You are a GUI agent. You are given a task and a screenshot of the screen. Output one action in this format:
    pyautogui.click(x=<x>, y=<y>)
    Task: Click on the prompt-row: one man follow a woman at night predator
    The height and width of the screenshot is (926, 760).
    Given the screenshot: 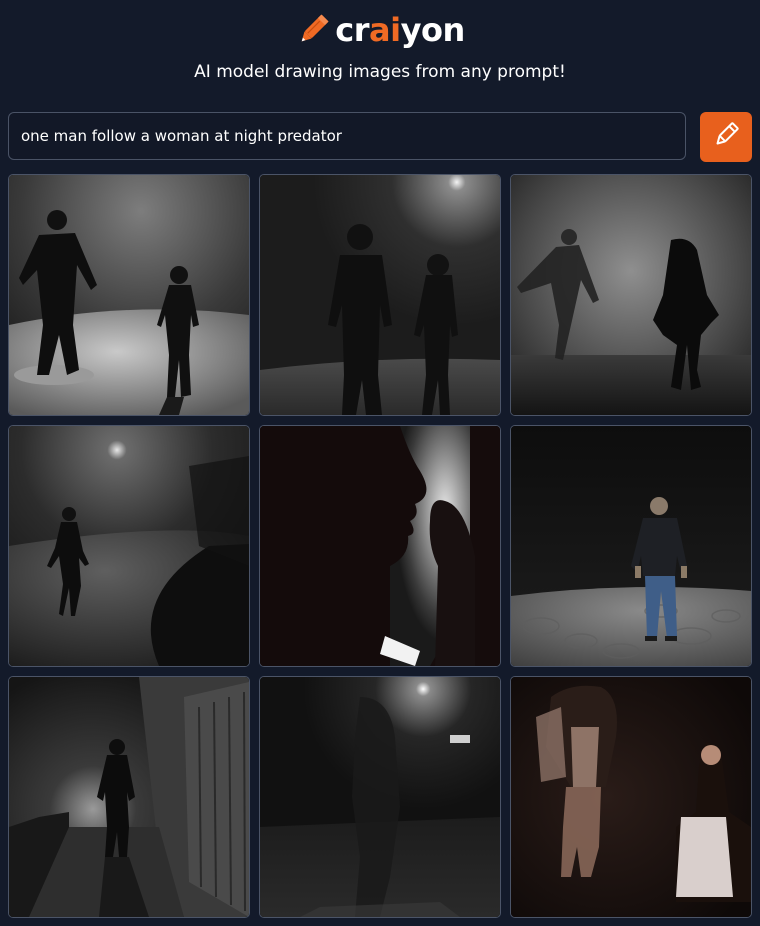 What is the action you would take?
    pyautogui.click(x=380, y=137)
    